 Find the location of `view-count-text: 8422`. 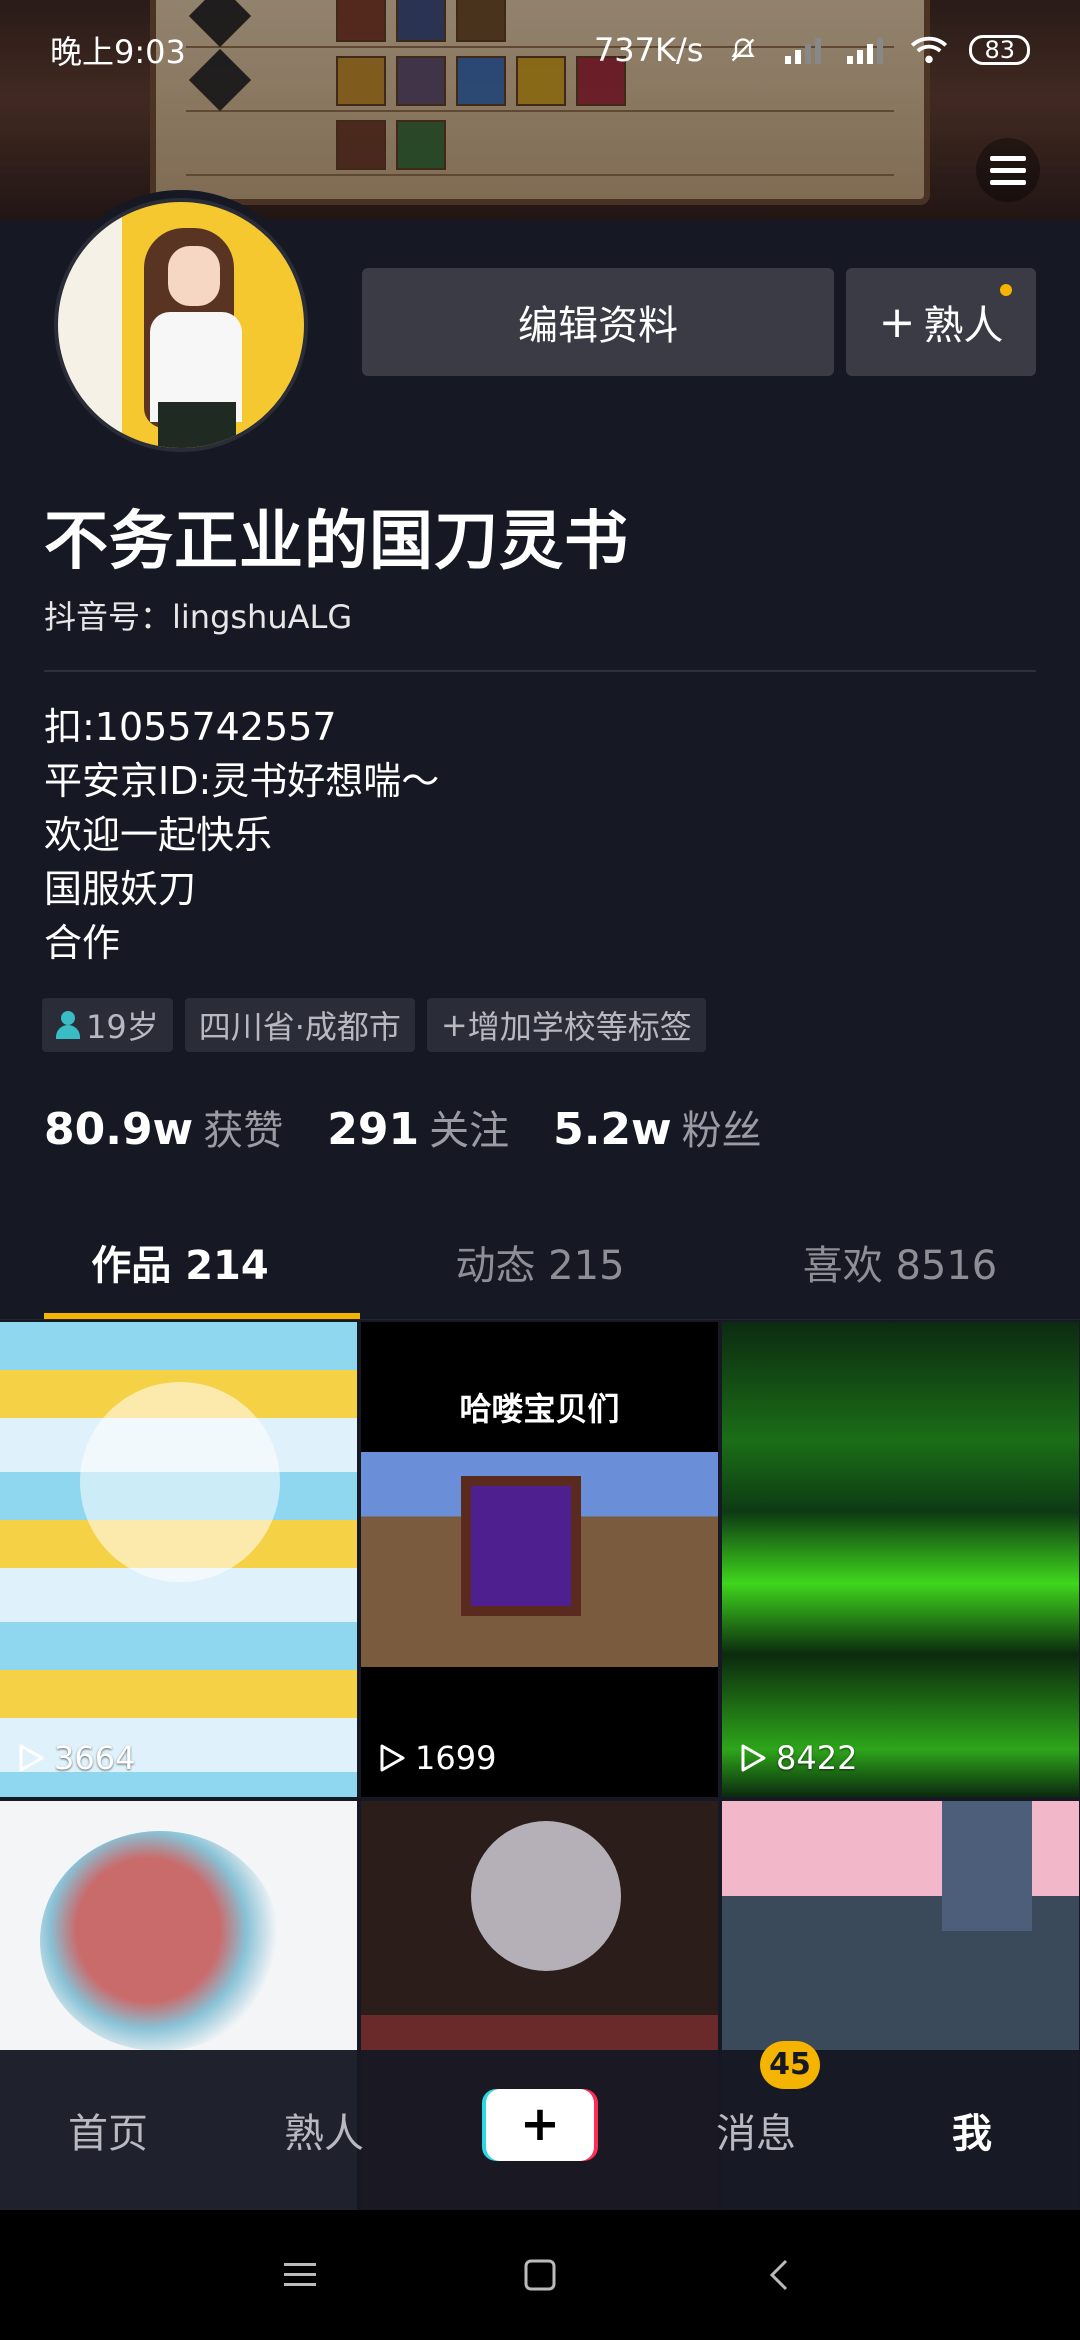

view-count-text: 8422 is located at coordinates (817, 1758).